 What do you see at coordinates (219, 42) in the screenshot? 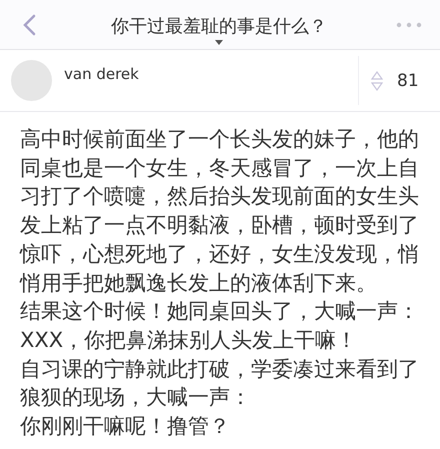
I see `caret-icon` at bounding box center [219, 42].